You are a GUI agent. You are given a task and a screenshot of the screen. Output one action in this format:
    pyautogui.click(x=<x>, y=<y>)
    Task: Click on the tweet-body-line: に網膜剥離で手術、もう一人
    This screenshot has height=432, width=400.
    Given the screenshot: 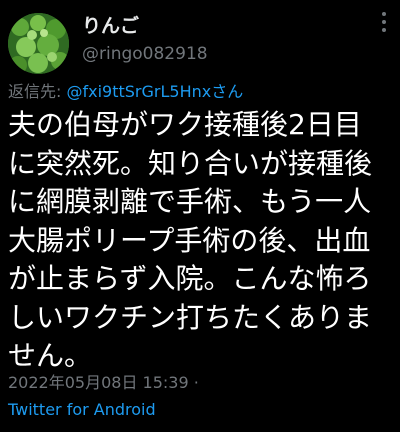 What is the action you would take?
    pyautogui.click(x=190, y=201)
    